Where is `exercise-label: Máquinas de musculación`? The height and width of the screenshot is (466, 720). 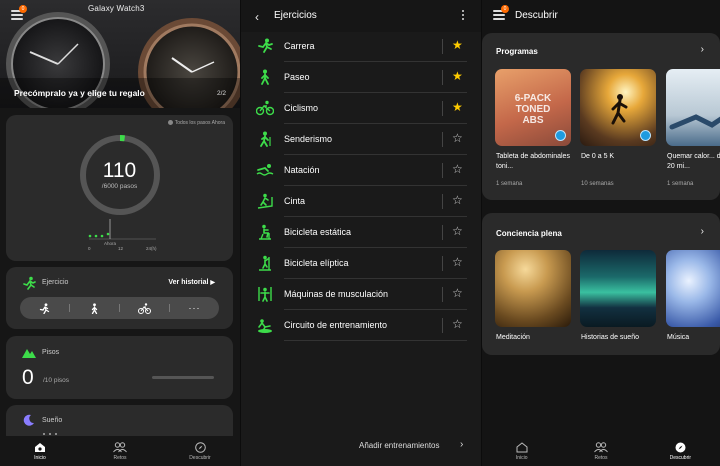 exercise-label: Máquinas de musculación is located at coordinates (336, 294).